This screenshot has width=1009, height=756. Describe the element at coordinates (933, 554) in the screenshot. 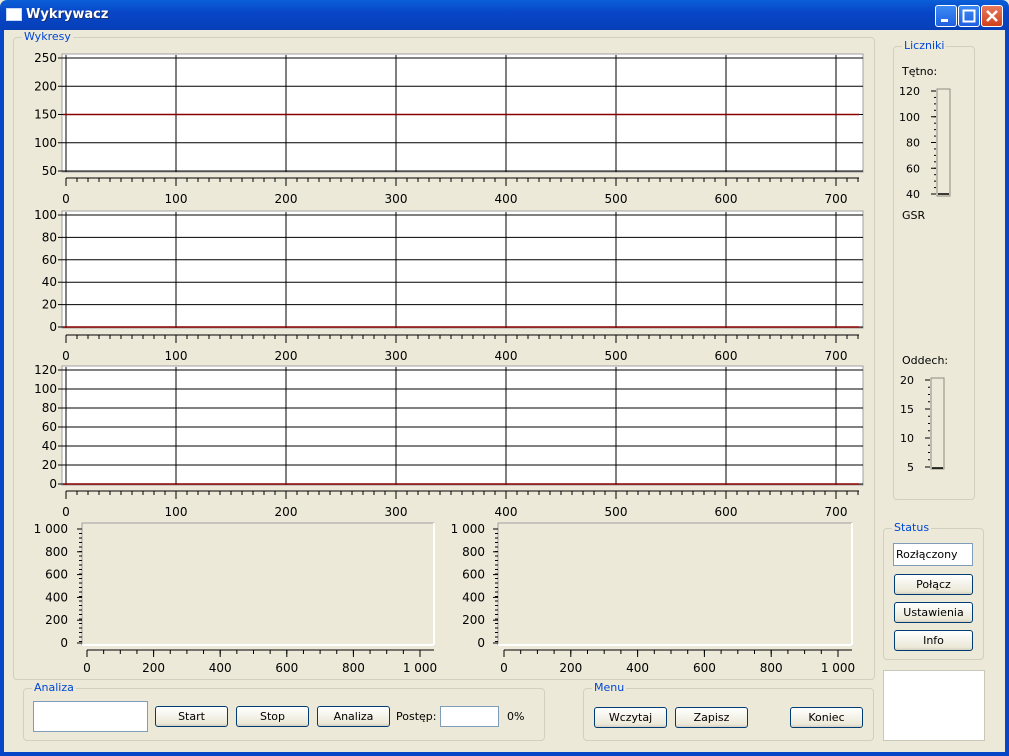

I see `connection-status-field: Rozłączony` at that location.